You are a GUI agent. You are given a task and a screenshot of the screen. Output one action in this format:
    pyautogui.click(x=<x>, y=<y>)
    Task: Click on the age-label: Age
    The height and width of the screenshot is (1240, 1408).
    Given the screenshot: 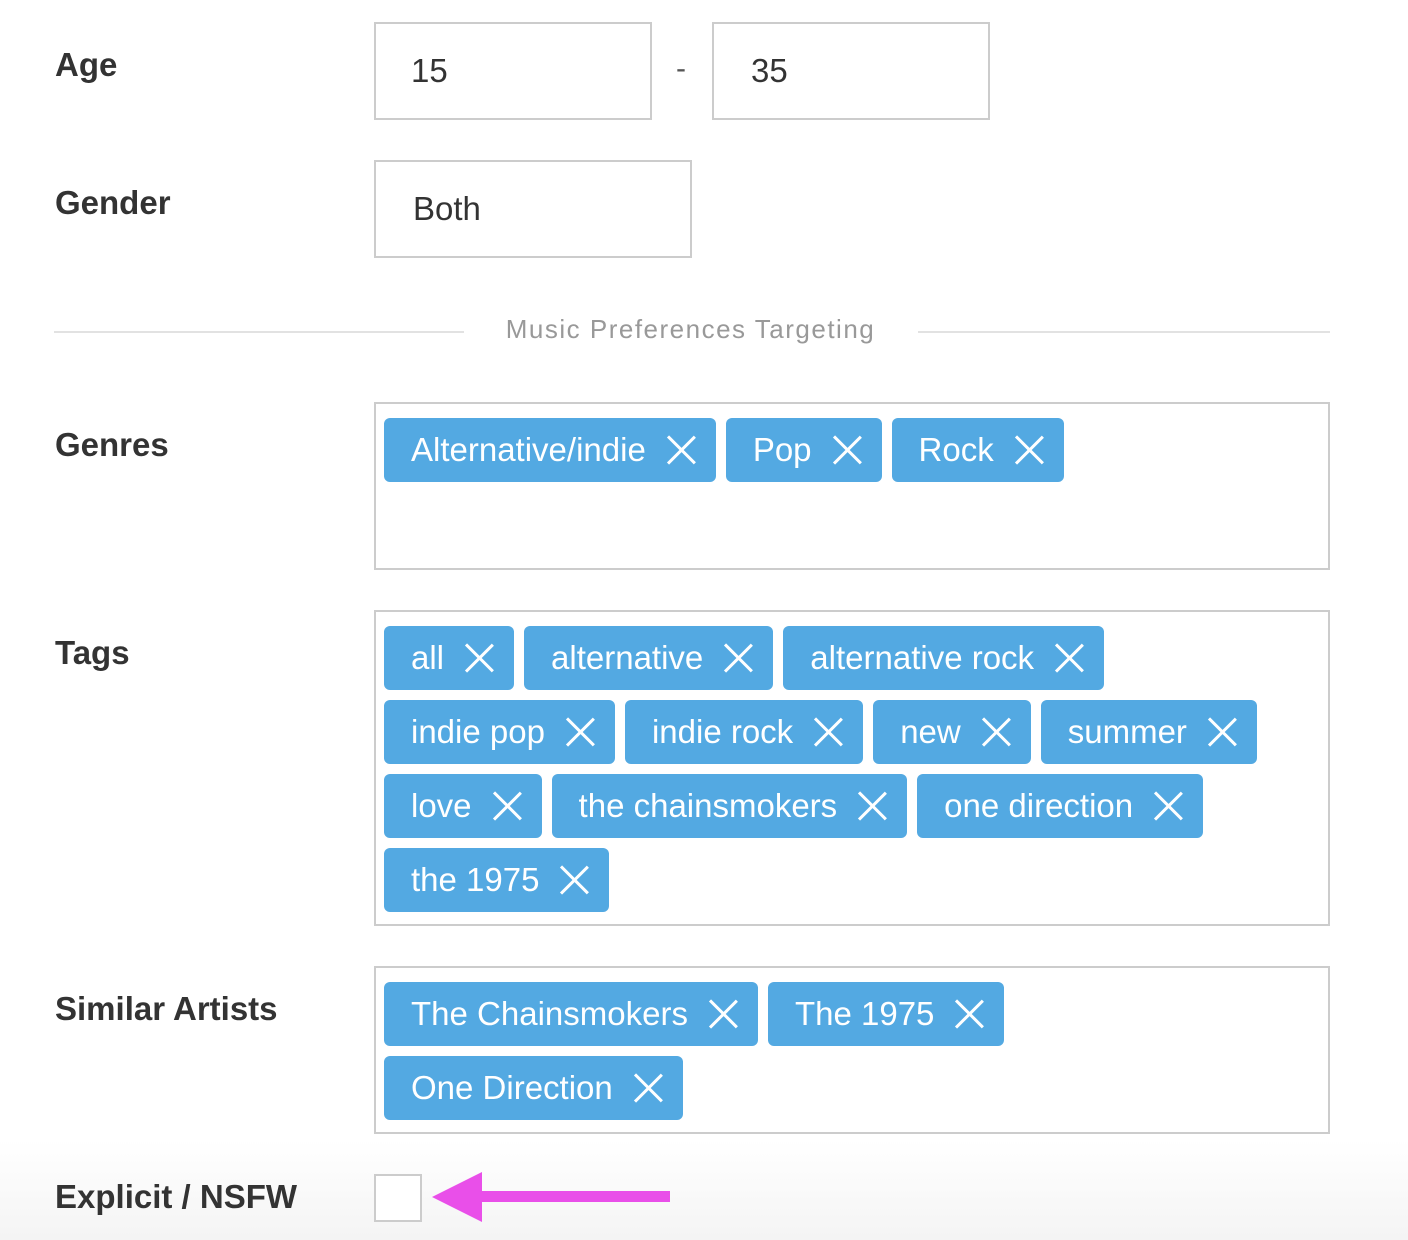 What is the action you would take?
    pyautogui.click(x=86, y=64)
    